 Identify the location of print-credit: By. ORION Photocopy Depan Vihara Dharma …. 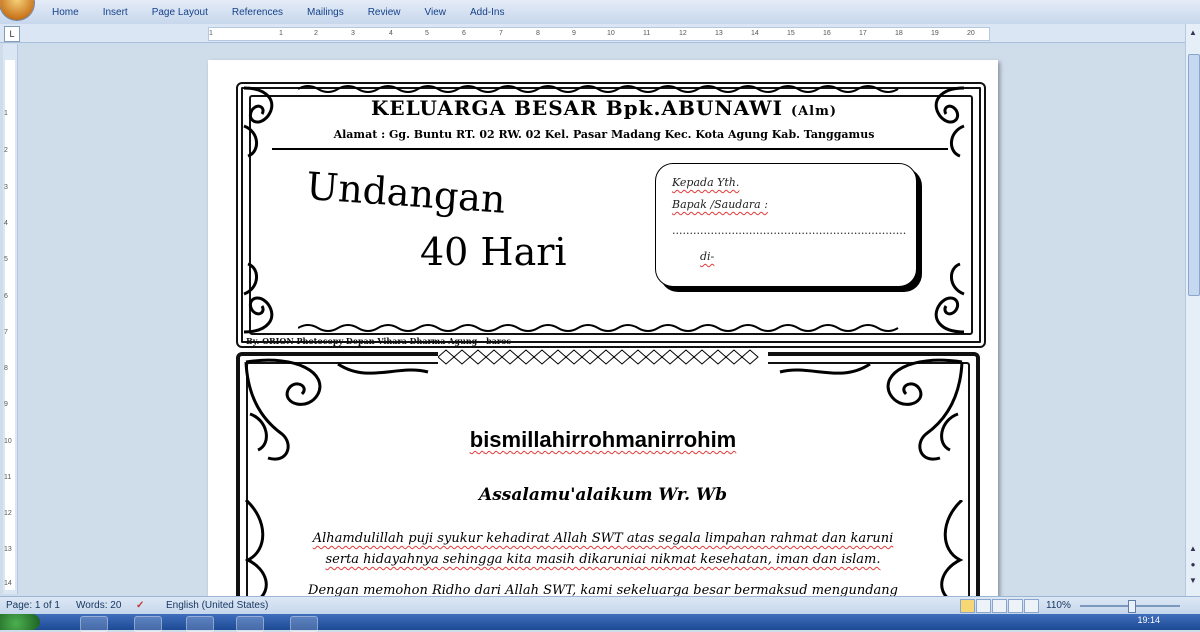
(378, 341).